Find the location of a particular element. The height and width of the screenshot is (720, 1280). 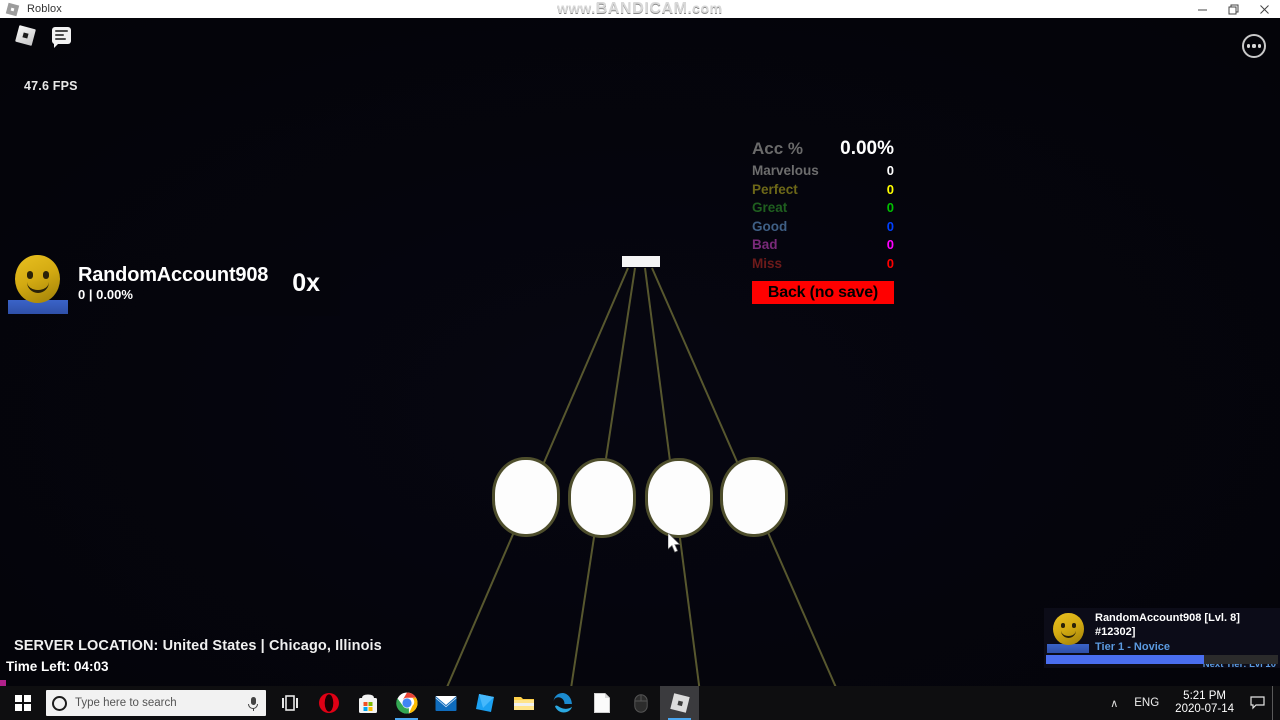

player-stats: 0 | 0.00% is located at coordinates (105, 294).